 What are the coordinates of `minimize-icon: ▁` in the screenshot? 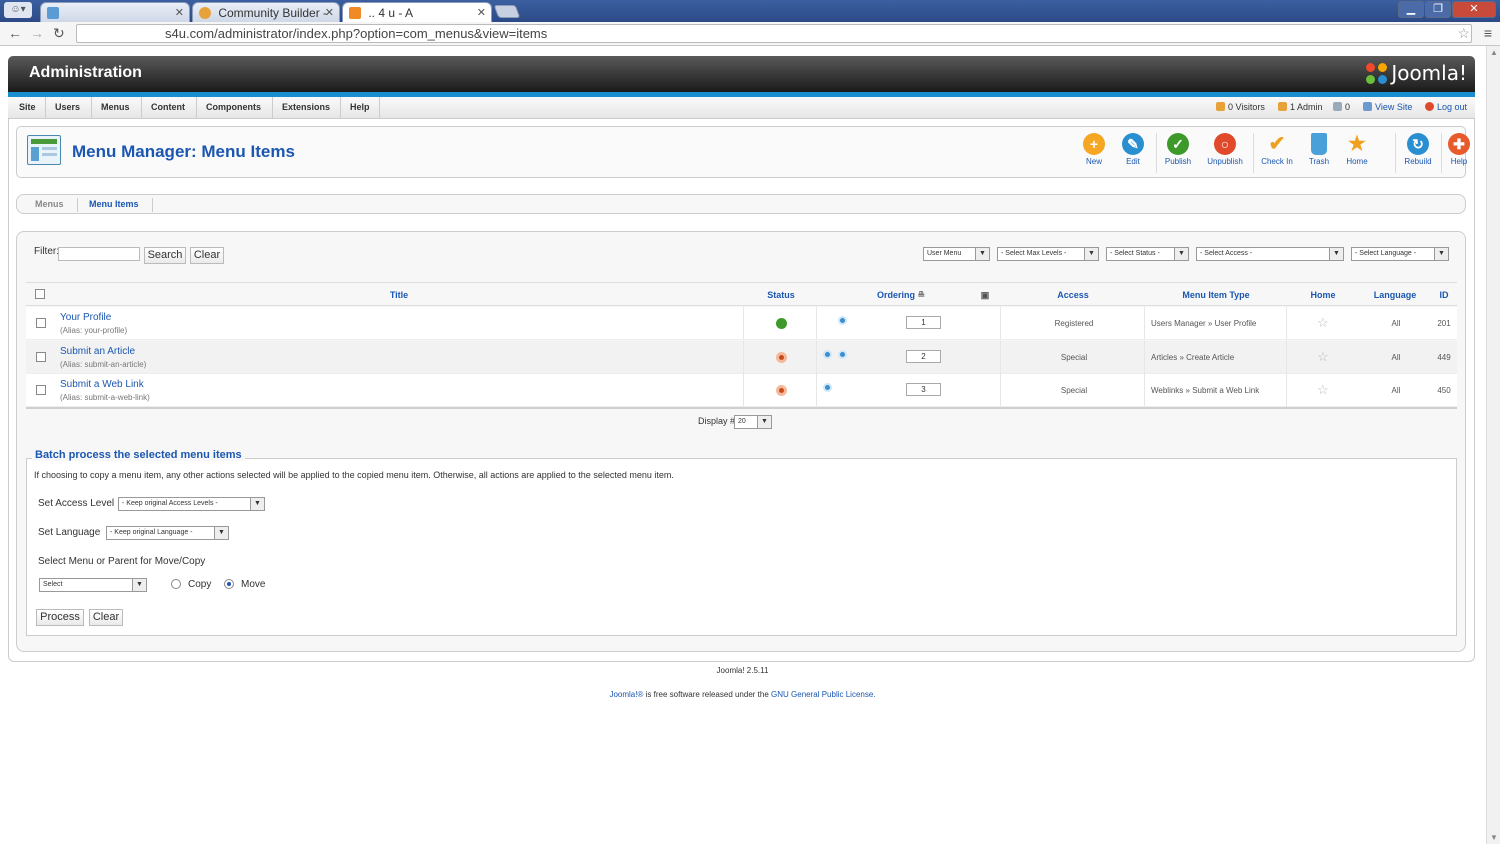 It's located at (1411, 9).